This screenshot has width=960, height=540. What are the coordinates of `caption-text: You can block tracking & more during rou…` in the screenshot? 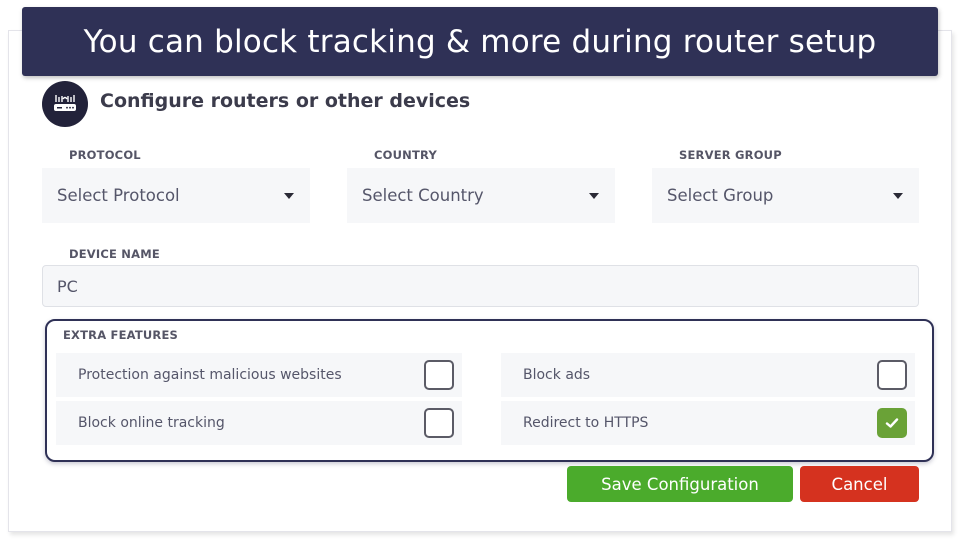 It's located at (480, 41).